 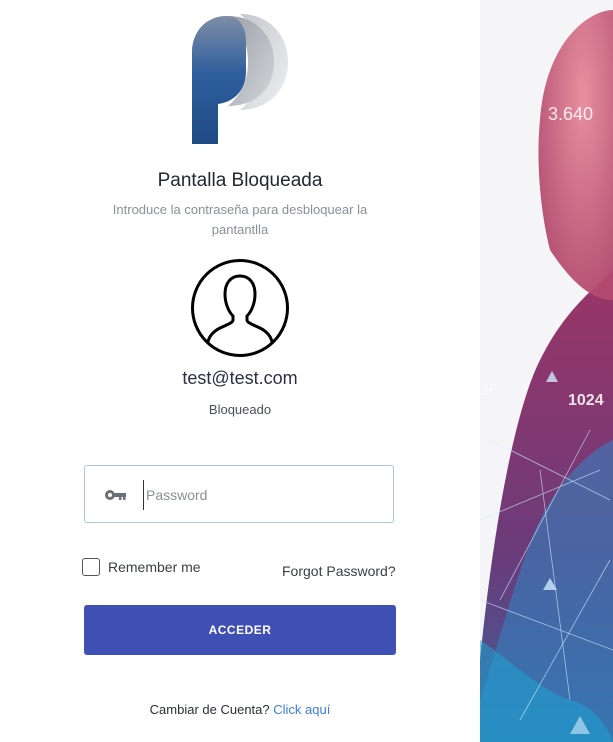 I want to click on switch-account-link: Click aquí, so click(x=301, y=709).